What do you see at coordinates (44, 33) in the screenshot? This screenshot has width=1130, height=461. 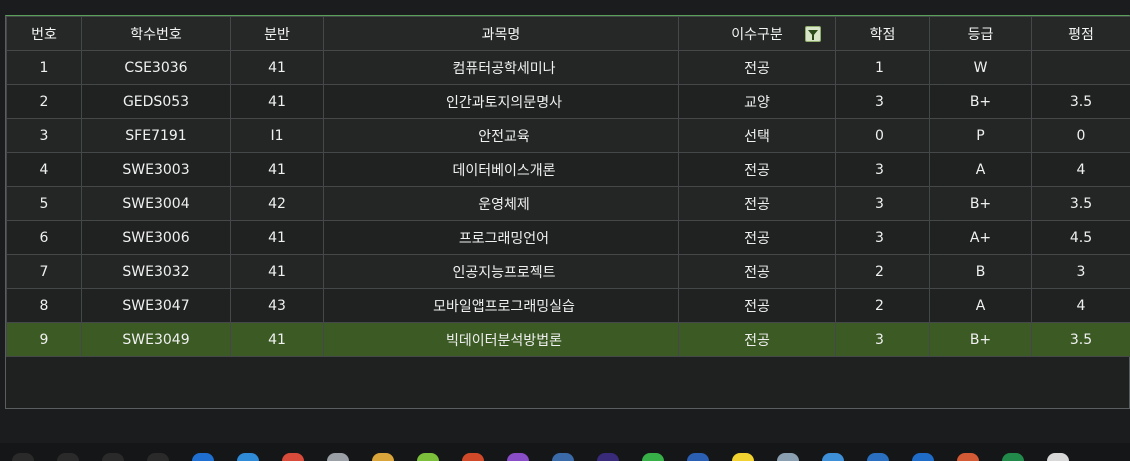 I see `header-no: 번호` at bounding box center [44, 33].